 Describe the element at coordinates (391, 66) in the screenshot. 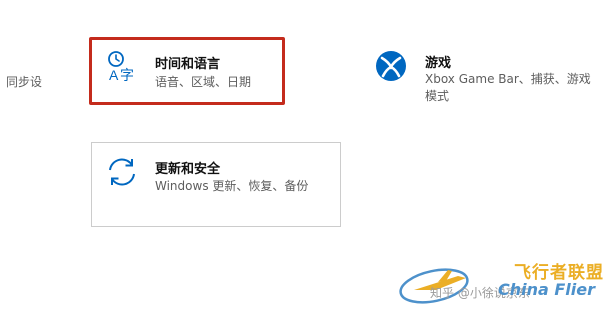

I see `xbox-icon` at that location.